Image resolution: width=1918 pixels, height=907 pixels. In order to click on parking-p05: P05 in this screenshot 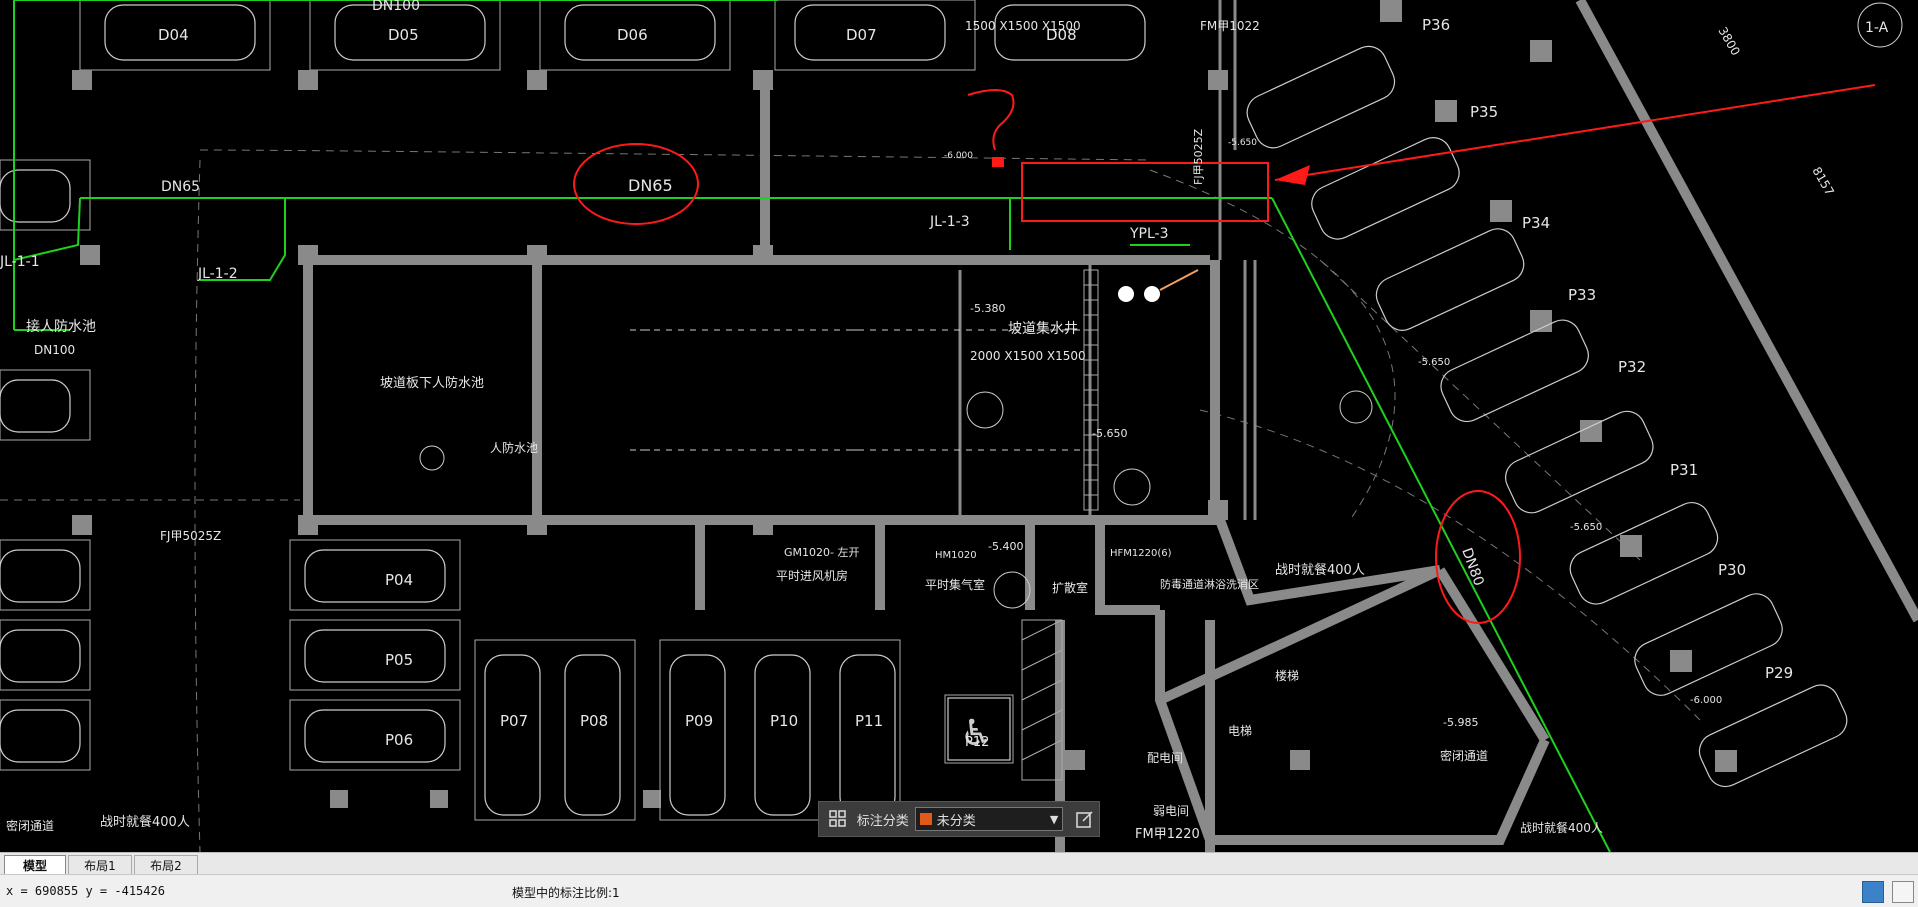, I will do `click(399, 660)`.